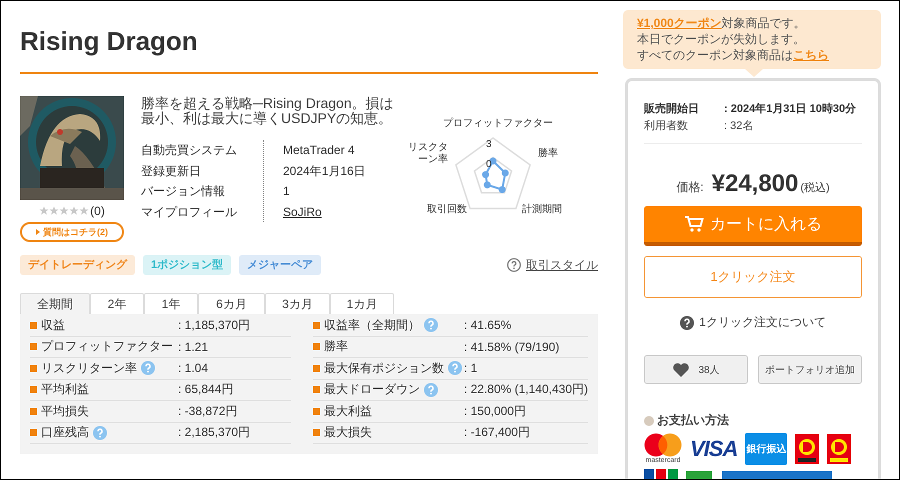 This screenshot has height=480, width=900. I want to click on stat-label: 最大損失, so click(348, 433).